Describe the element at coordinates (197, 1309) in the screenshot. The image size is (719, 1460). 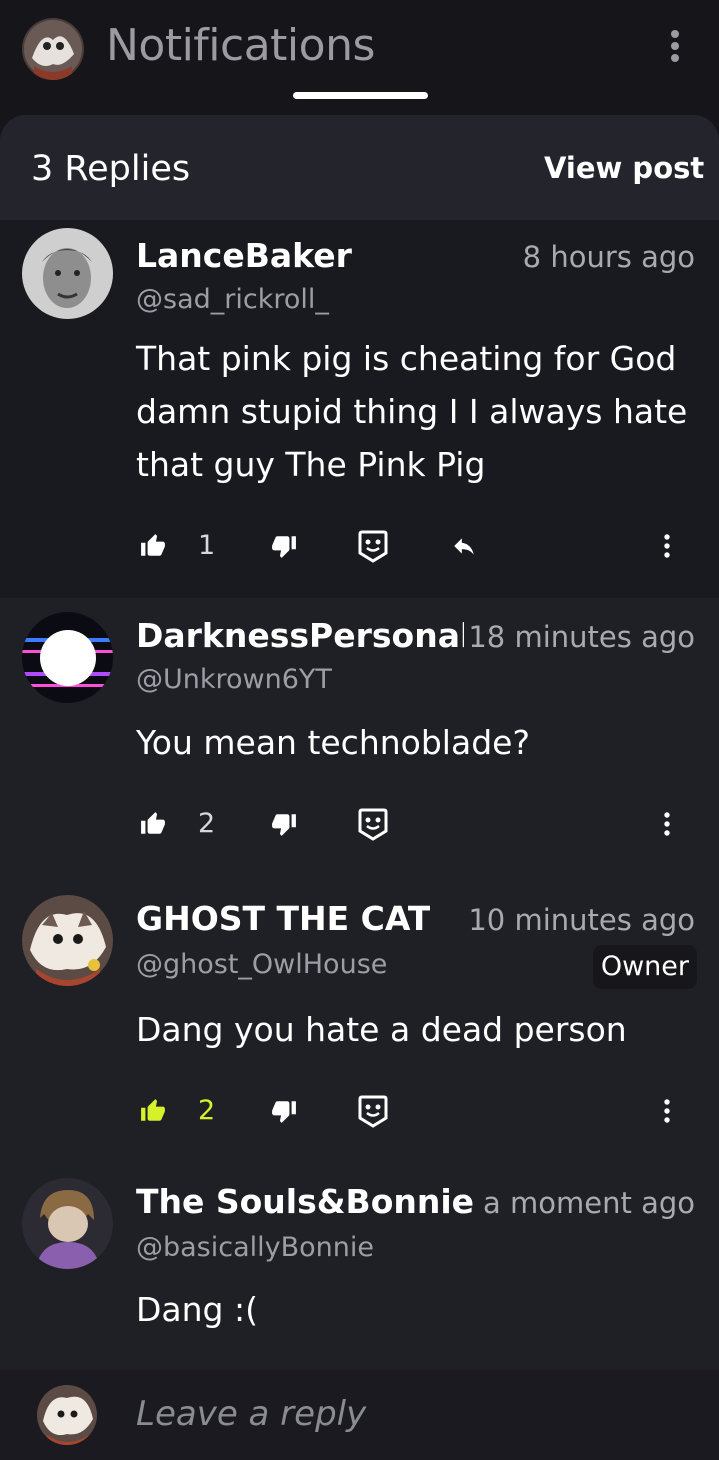
I see `comment-text: Dang :(` at that location.